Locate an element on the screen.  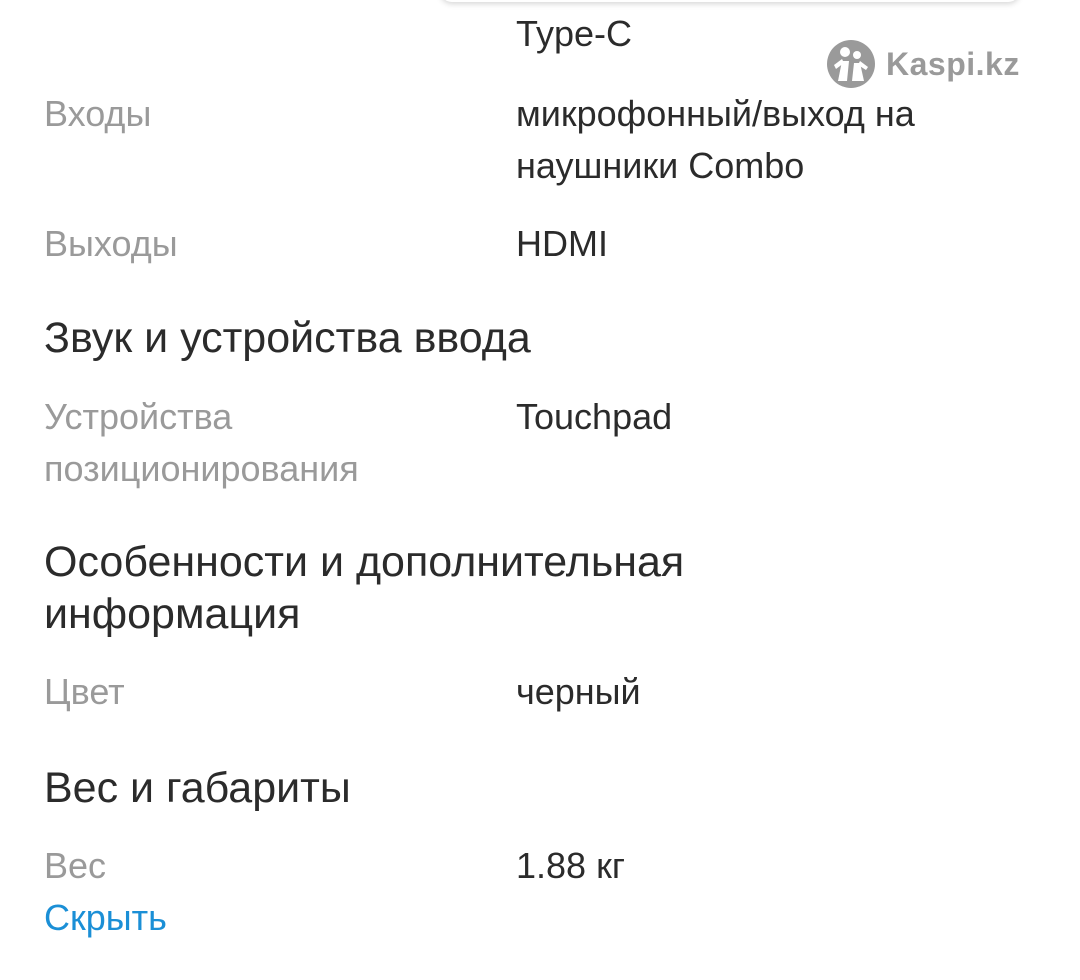
spec-value-color: черный is located at coordinates (578, 691).